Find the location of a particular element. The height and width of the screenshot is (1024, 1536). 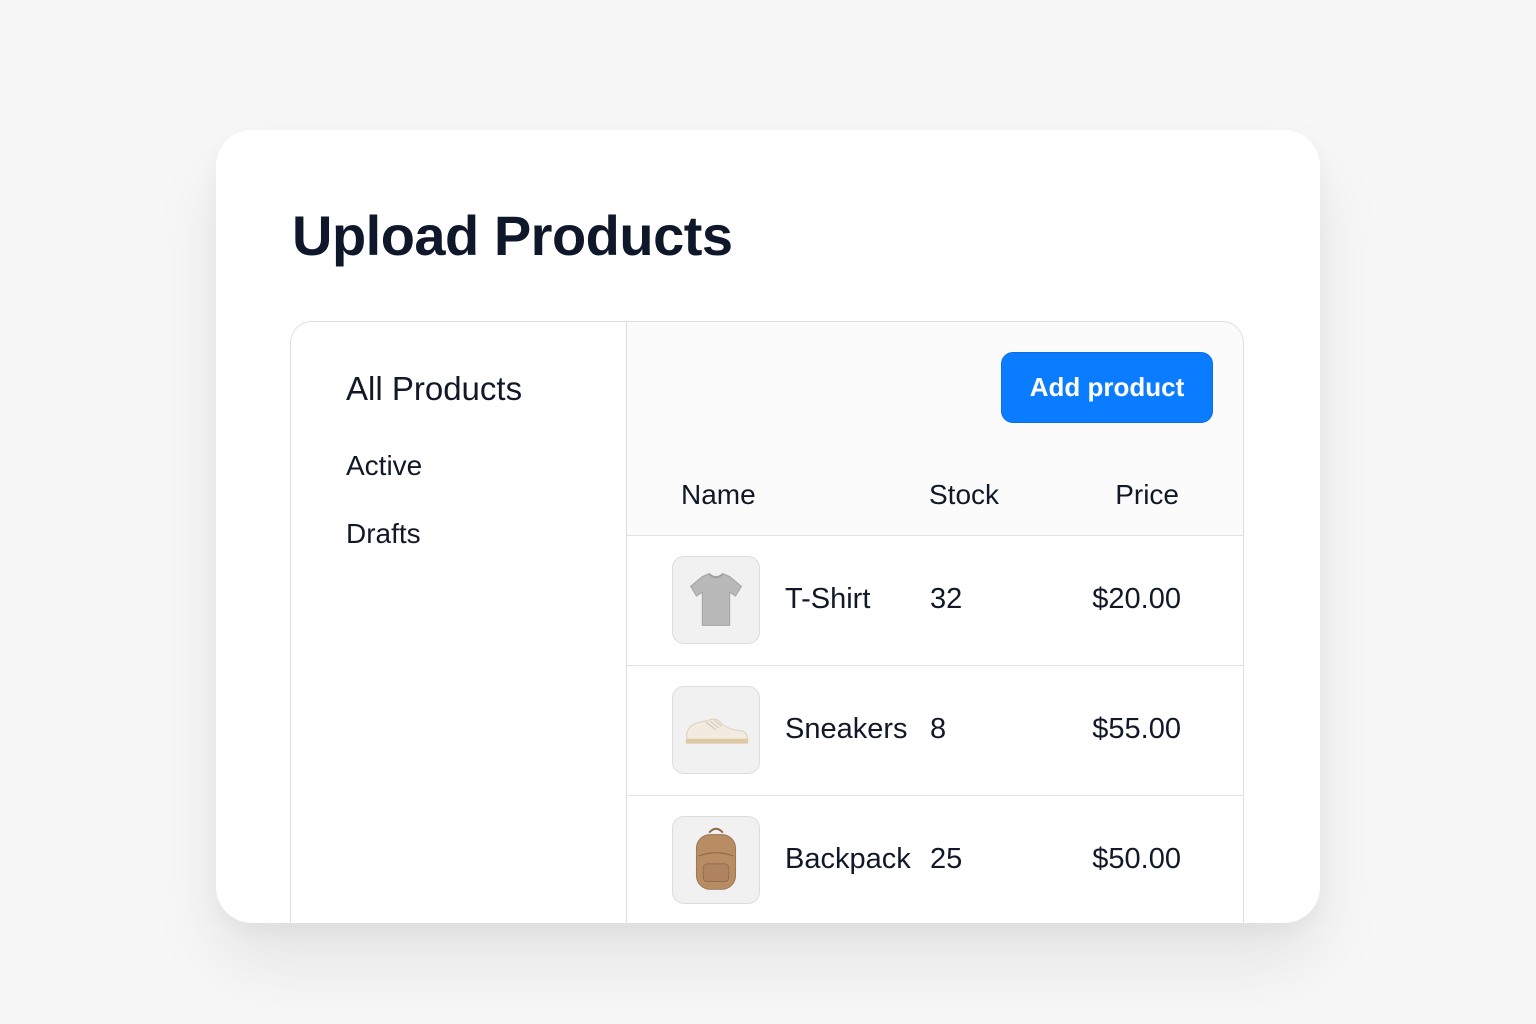

table-row: Backpack 25 $50.00 is located at coordinates (935, 859).